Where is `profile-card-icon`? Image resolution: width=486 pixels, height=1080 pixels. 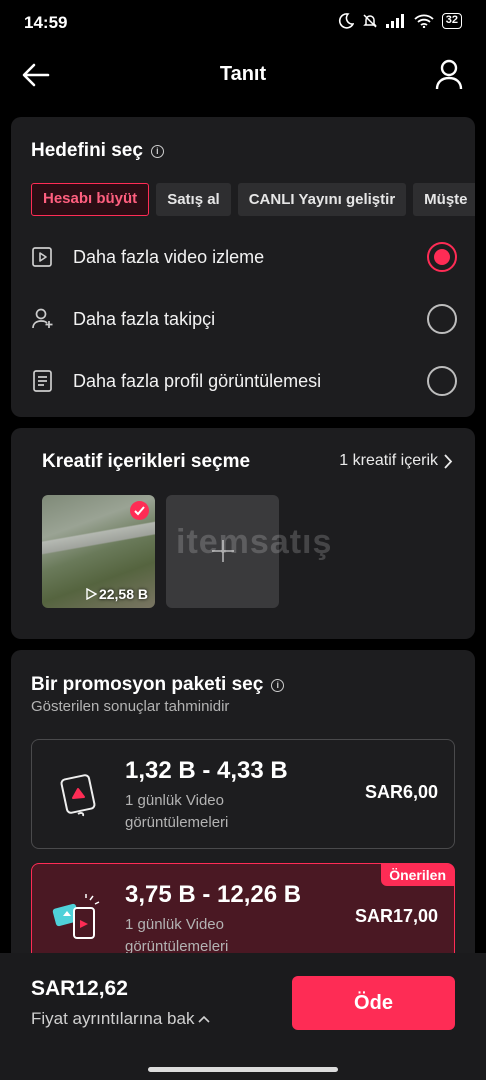
profile-card-icon is located at coordinates (42, 381).